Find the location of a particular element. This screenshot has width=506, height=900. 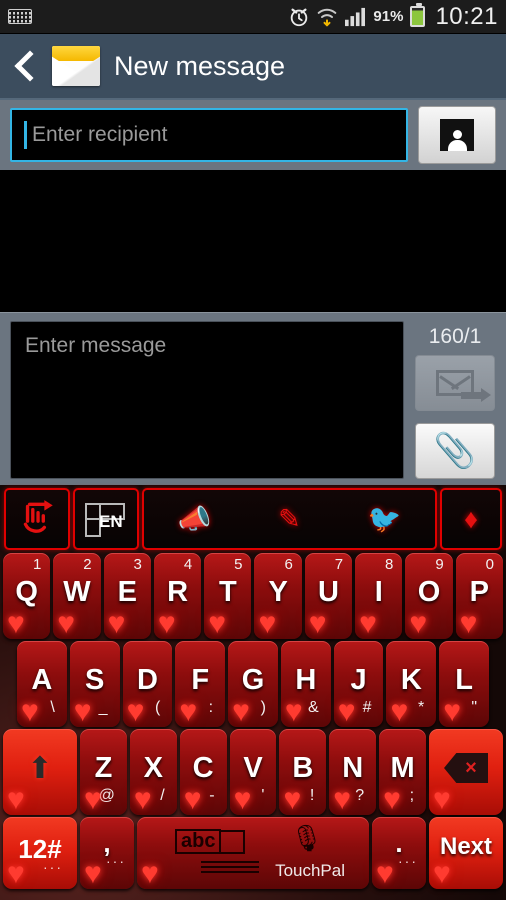

action-bar: New message is located at coordinates (253, 67).